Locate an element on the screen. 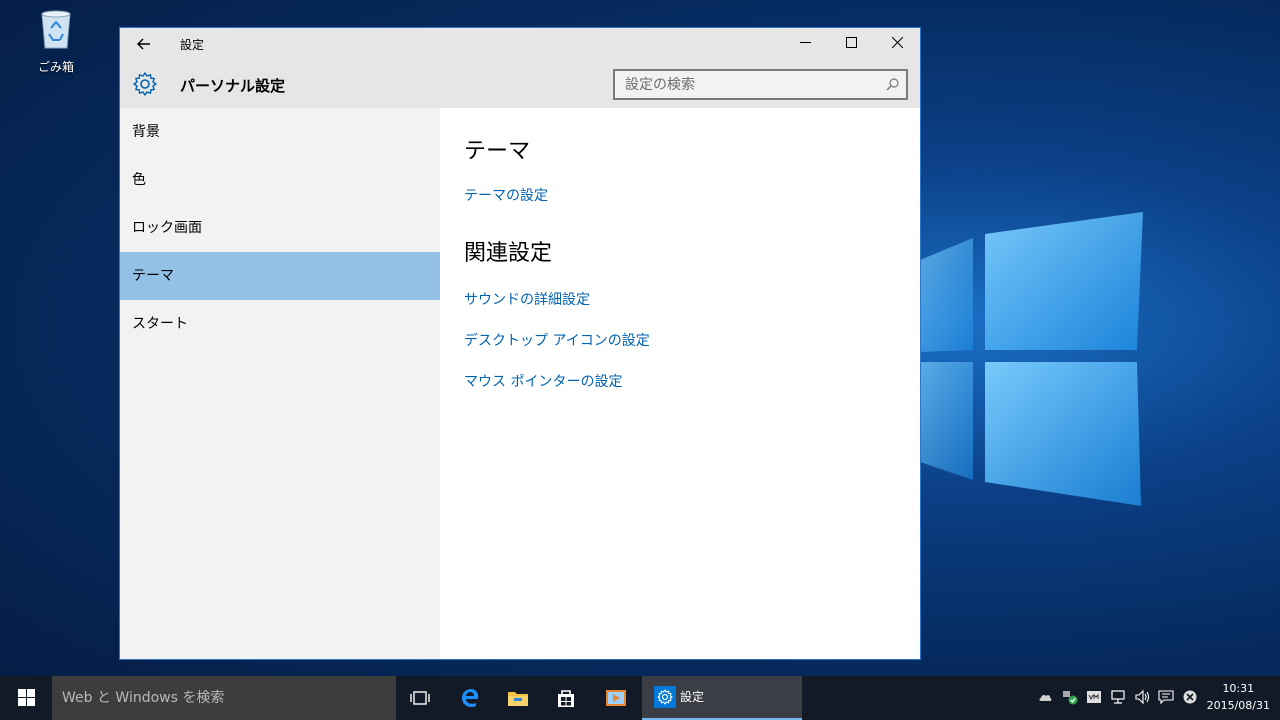 The image size is (1280, 720). taskbar-settings-label: 設定 is located at coordinates (692, 697).